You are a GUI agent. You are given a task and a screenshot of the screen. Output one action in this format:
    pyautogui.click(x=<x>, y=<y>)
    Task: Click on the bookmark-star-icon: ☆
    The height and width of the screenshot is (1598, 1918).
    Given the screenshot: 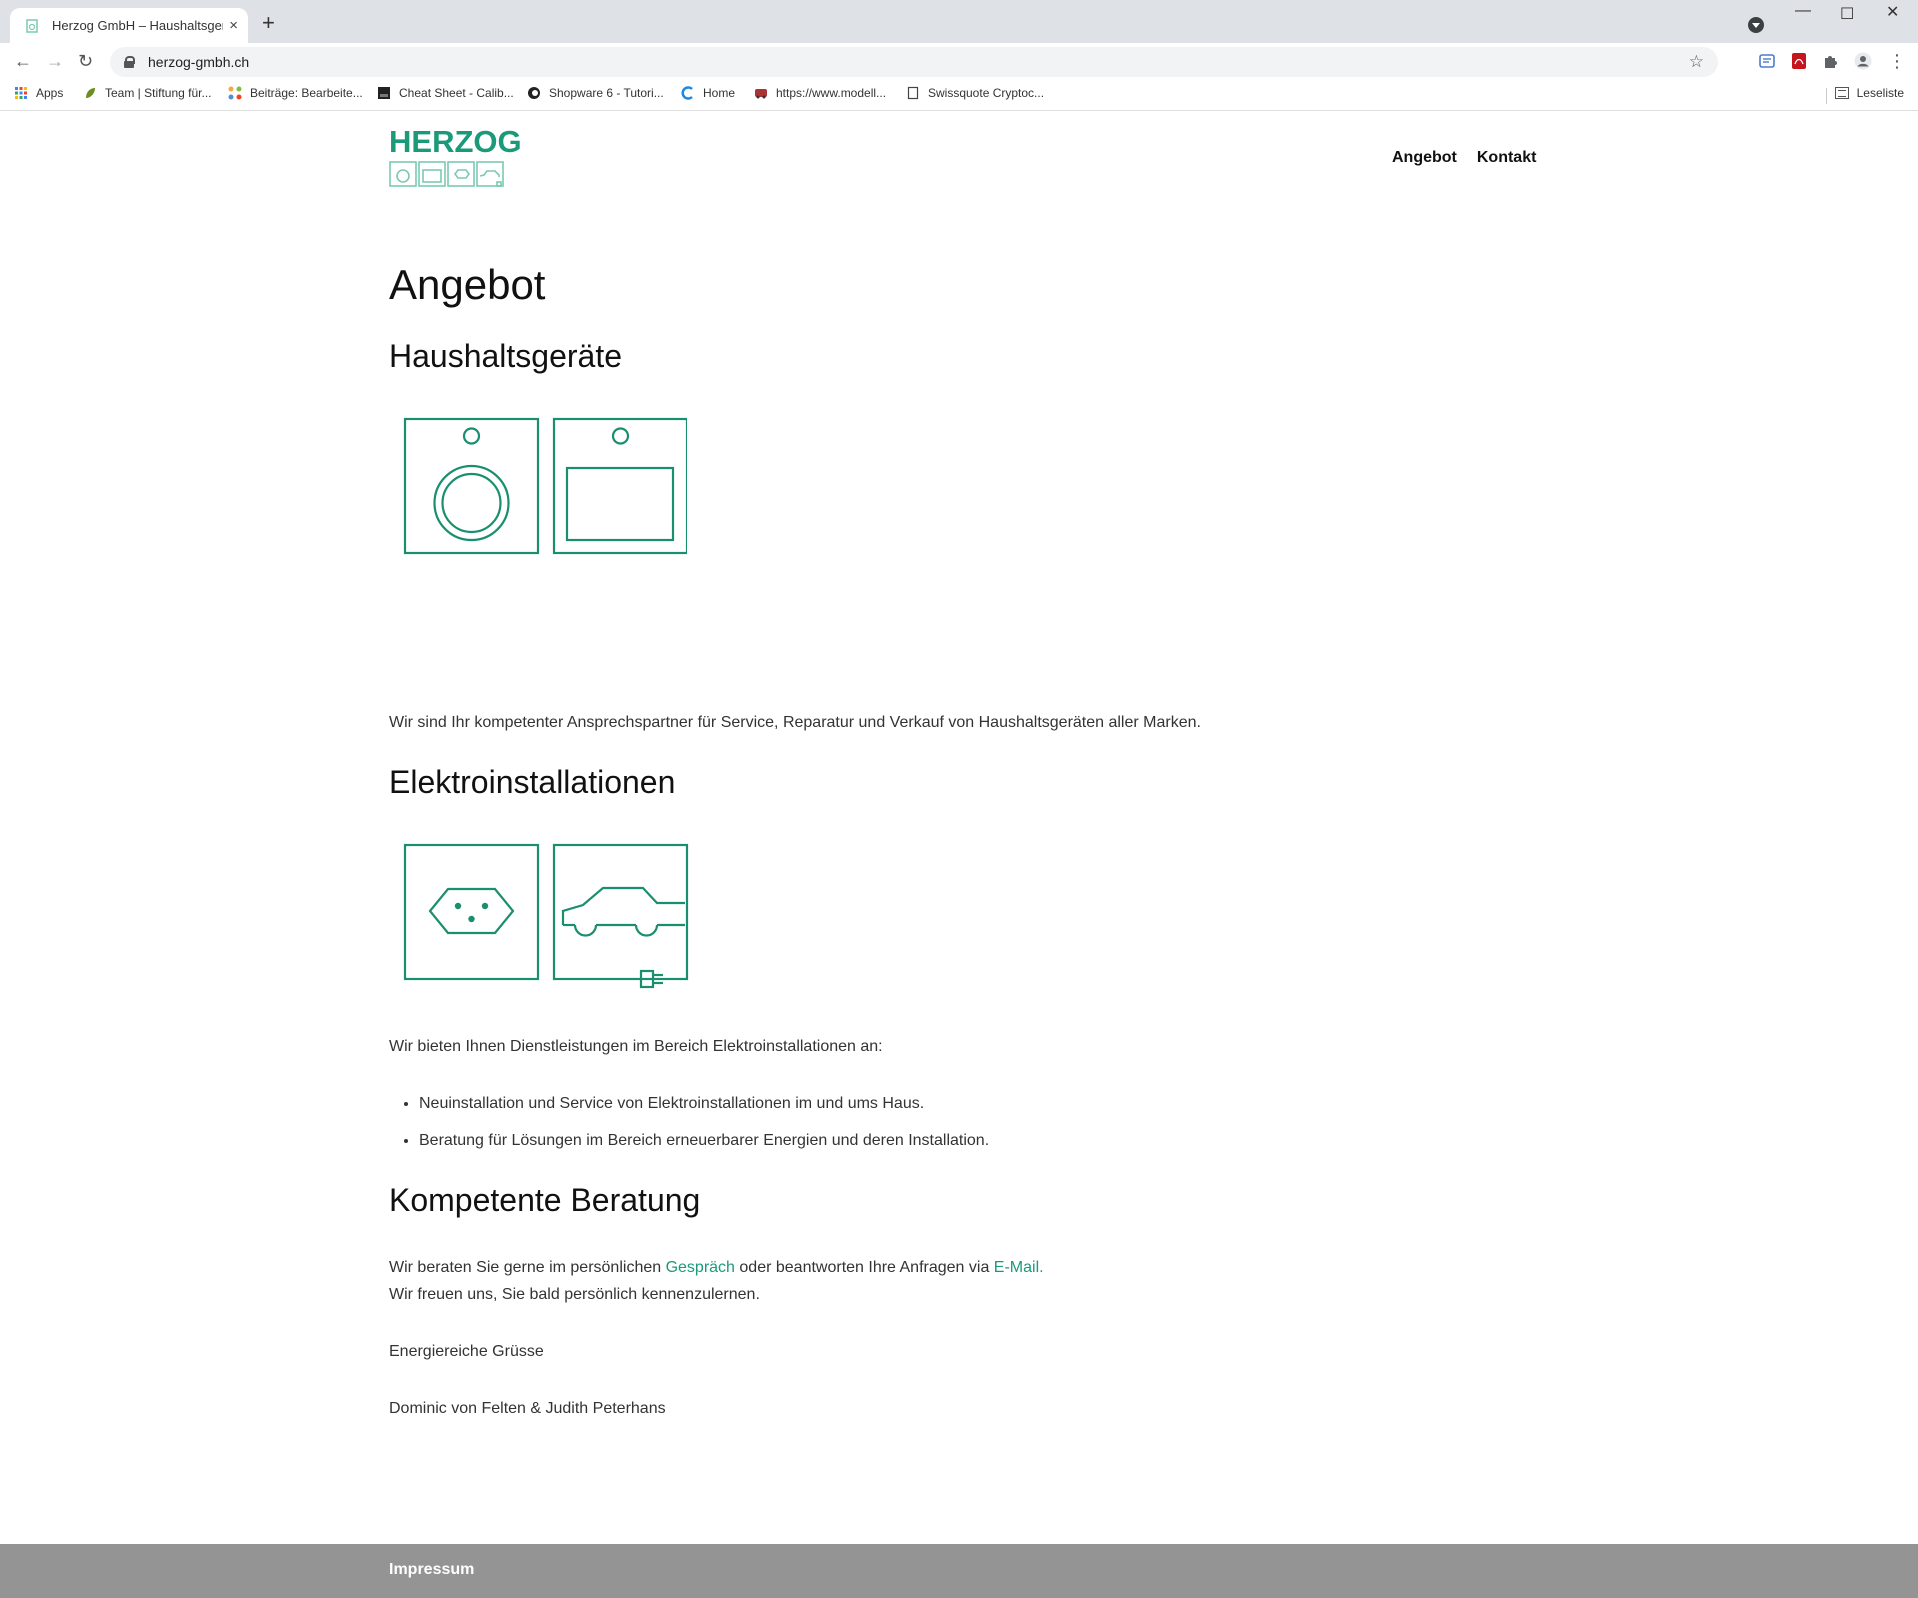 What is the action you would take?
    pyautogui.click(x=1696, y=62)
    